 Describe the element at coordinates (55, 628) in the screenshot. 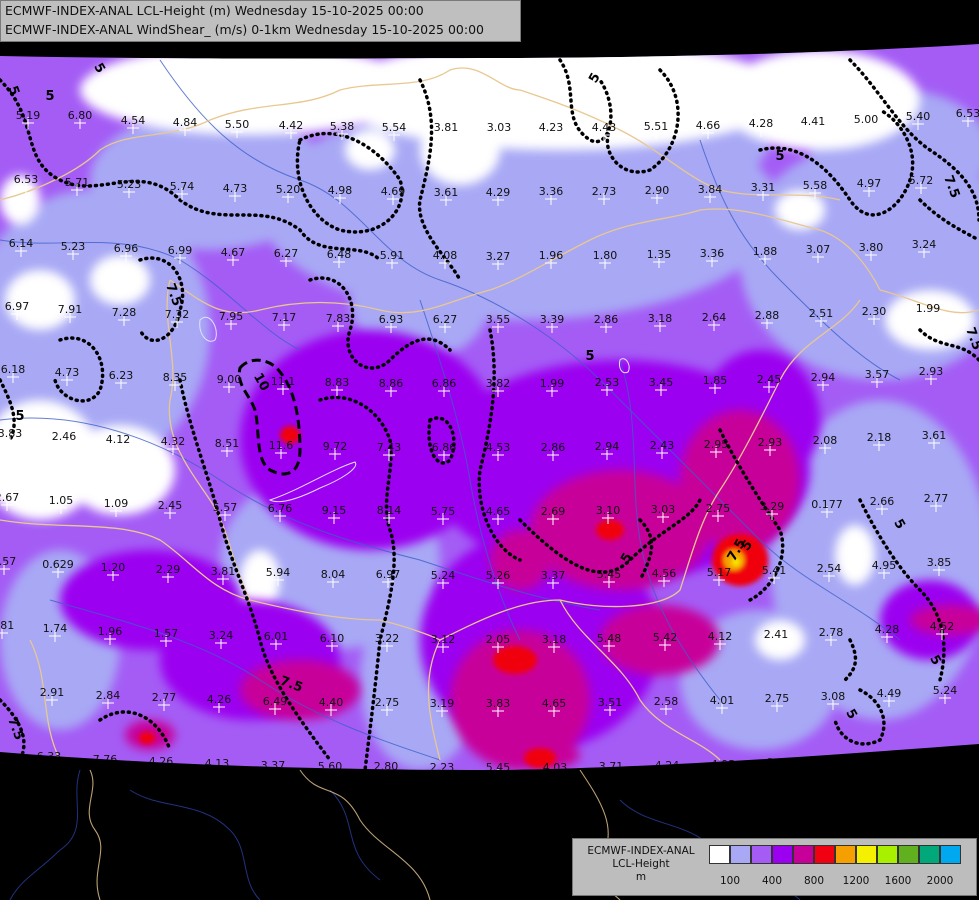

I see `station-value: 1.74` at that location.